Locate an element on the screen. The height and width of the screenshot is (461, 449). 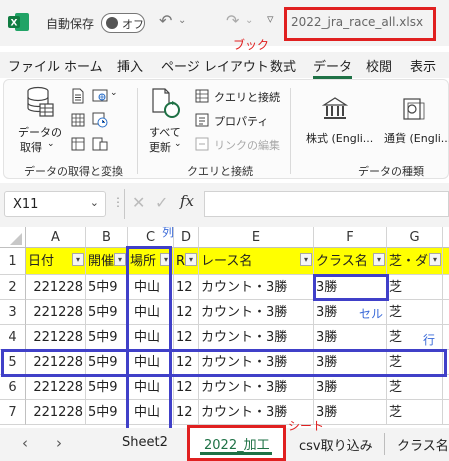
formula-input is located at coordinates (326, 204).